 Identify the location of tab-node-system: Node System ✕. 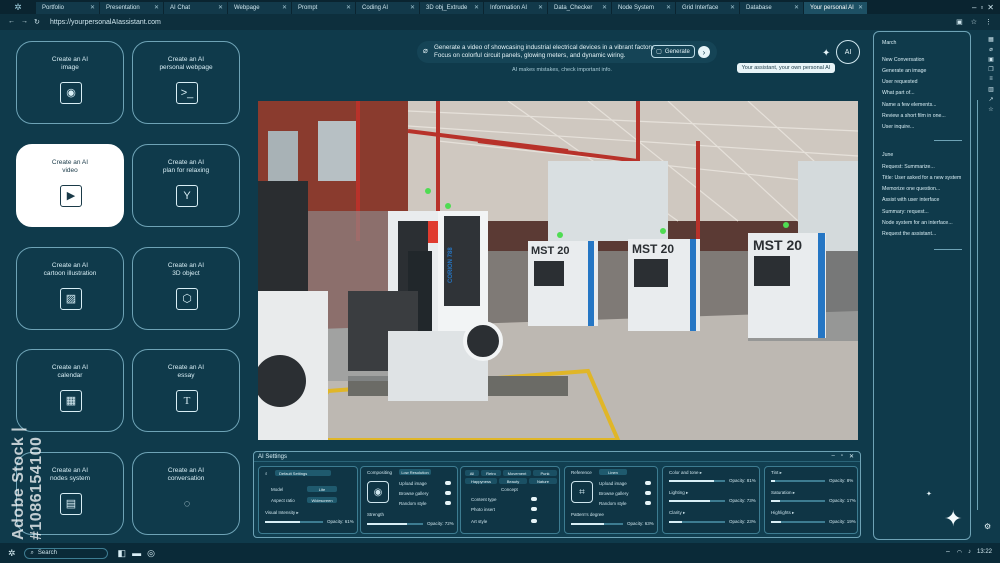
(644, 8).